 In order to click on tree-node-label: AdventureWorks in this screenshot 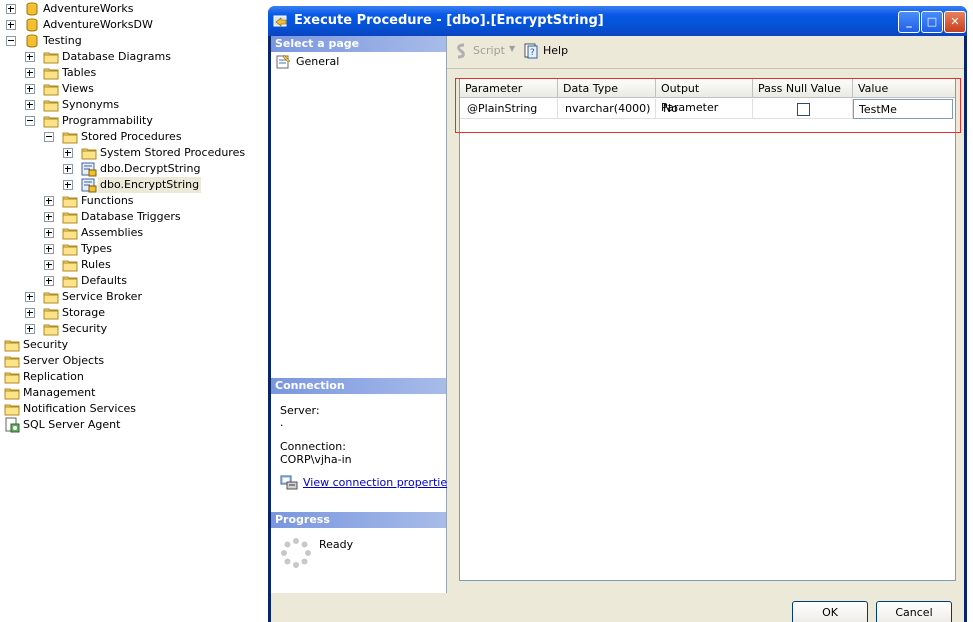, I will do `click(88, 8)`.